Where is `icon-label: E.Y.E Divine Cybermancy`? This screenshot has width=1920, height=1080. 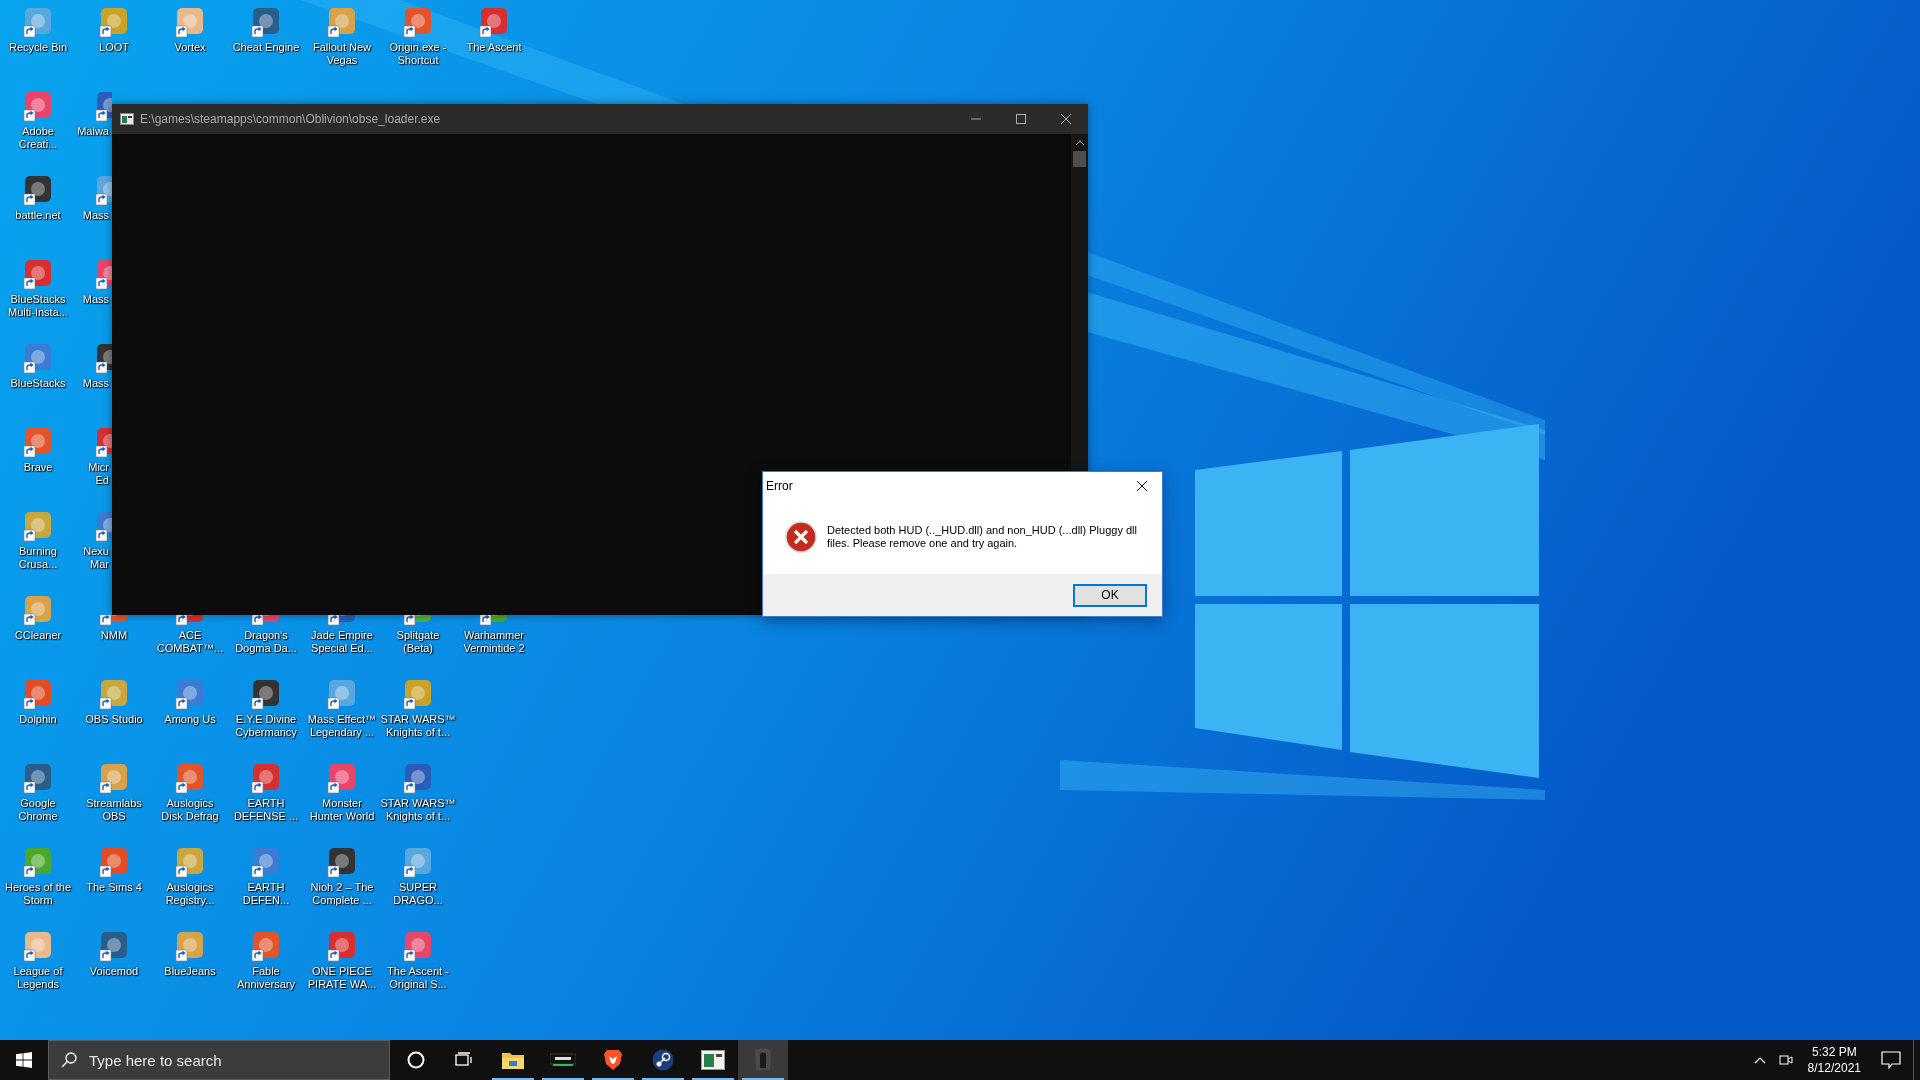
icon-label: E.Y.E Divine Cybermancy is located at coordinates (266, 726).